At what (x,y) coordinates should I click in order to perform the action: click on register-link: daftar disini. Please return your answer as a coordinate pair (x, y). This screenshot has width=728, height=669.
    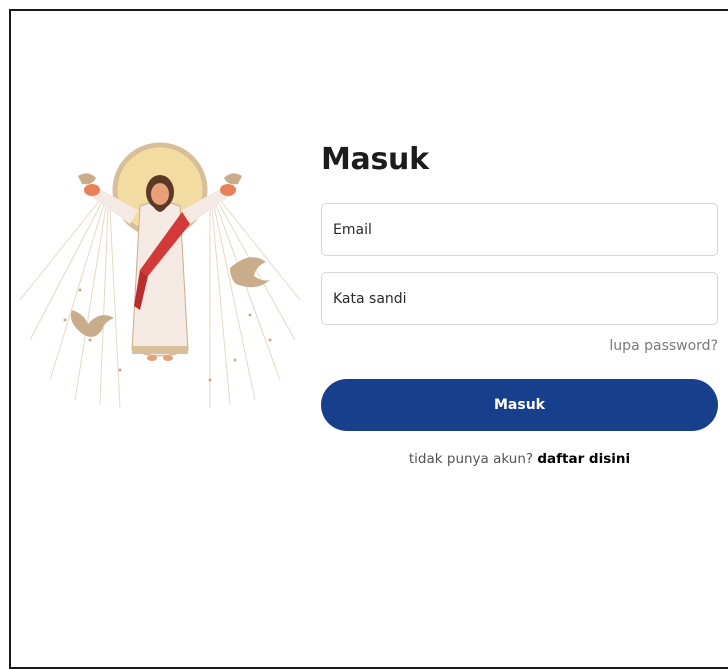
    Looking at the image, I should click on (583, 459).